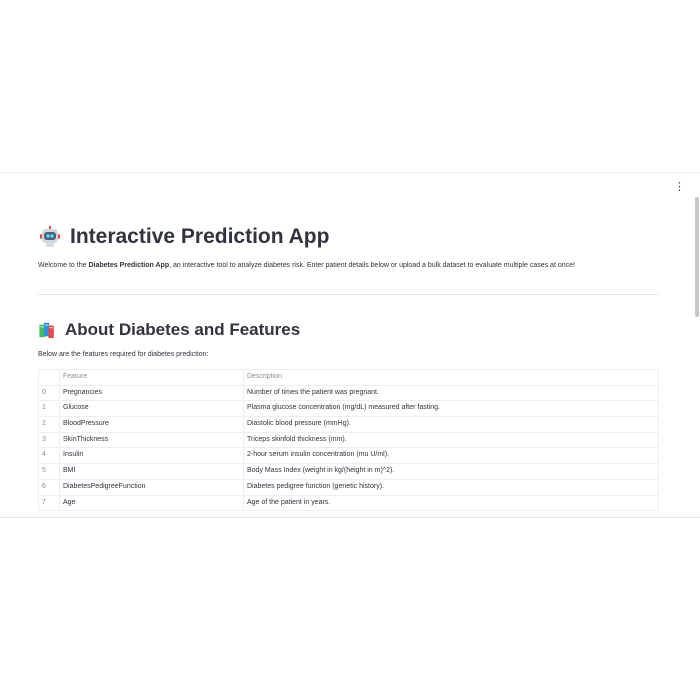 This screenshot has width=700, height=688. Describe the element at coordinates (49, 393) in the screenshot. I see `row-index: 0` at that location.